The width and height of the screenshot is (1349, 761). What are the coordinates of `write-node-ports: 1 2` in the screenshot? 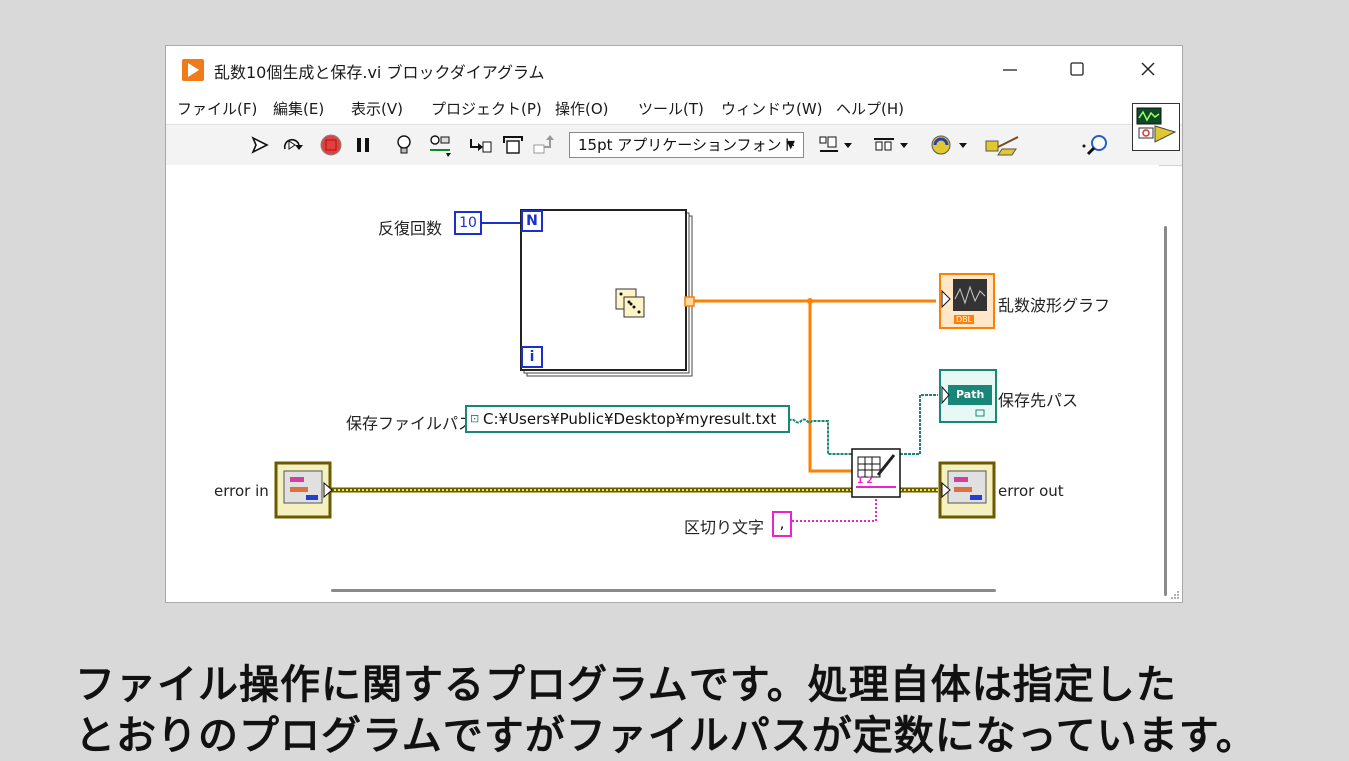 It's located at (865, 481).